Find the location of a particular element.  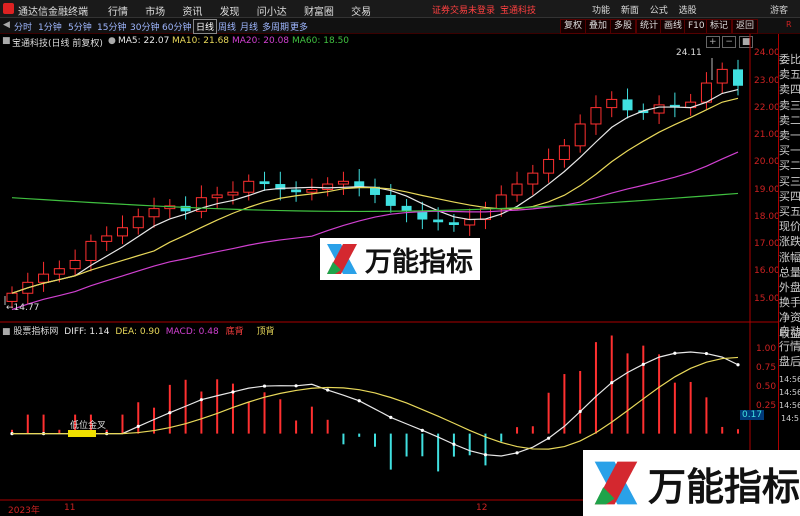

quote-field-label: 买二 is located at coordinates (789, 166).